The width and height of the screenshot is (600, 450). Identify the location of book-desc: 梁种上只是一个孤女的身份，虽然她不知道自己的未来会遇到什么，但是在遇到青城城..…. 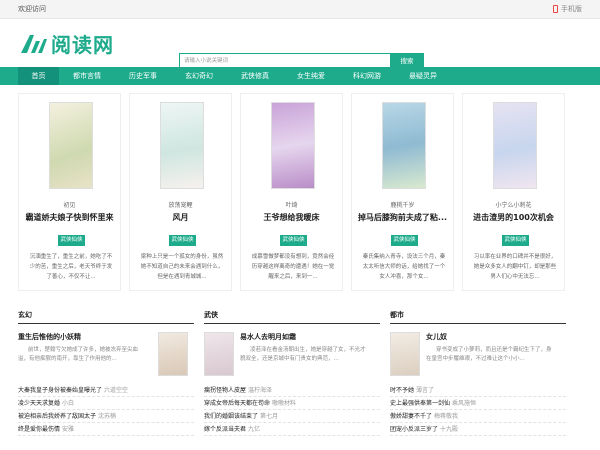
(182, 267).